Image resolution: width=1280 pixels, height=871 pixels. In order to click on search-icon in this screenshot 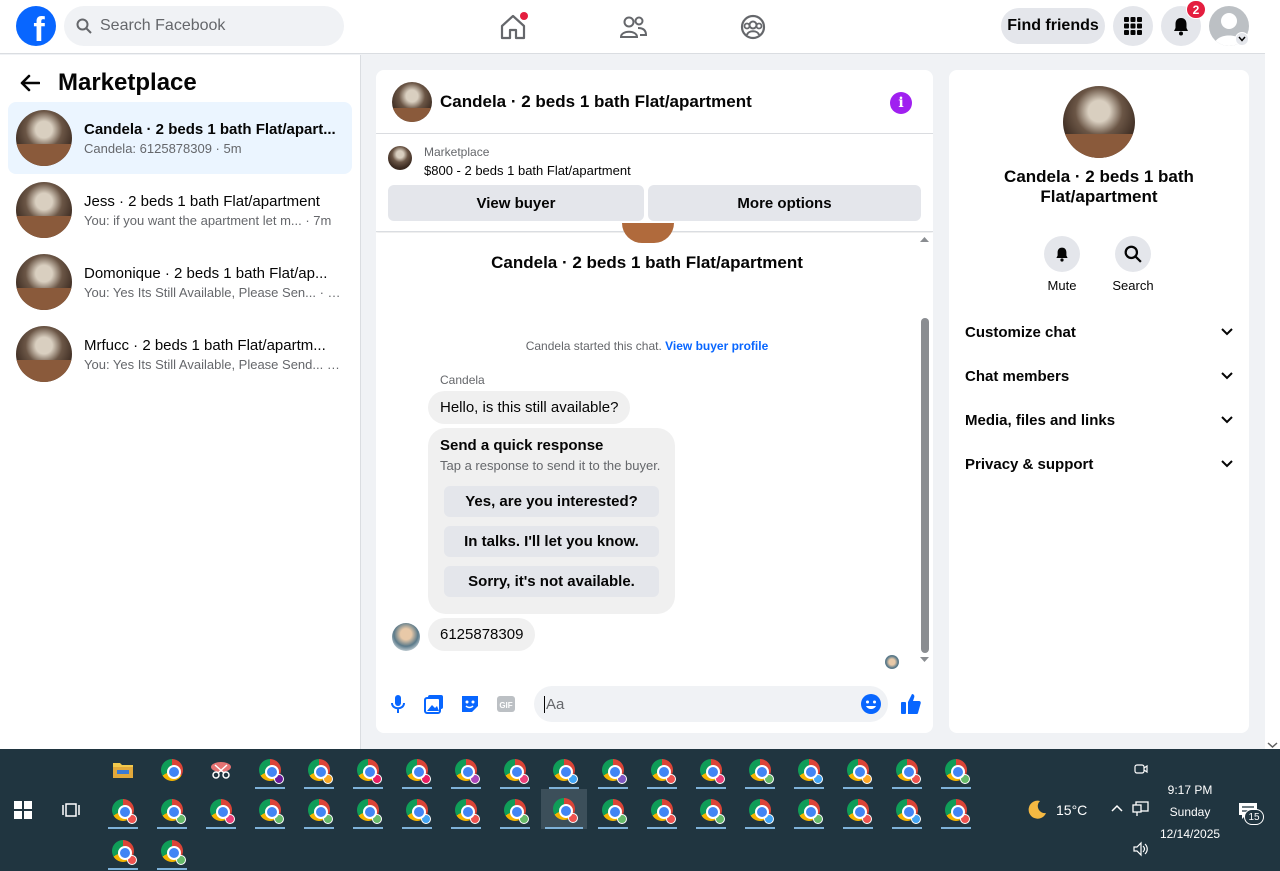, I will do `click(1133, 254)`.